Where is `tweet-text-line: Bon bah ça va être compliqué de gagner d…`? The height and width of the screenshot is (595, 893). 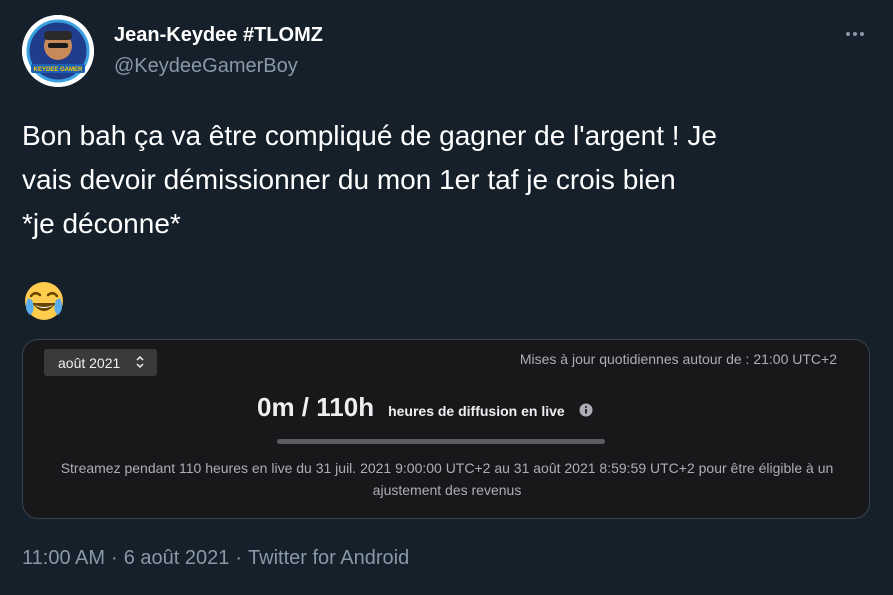
tweet-text-line: Bon bah ça va être compliqué de gagner d… is located at coordinates (369, 135).